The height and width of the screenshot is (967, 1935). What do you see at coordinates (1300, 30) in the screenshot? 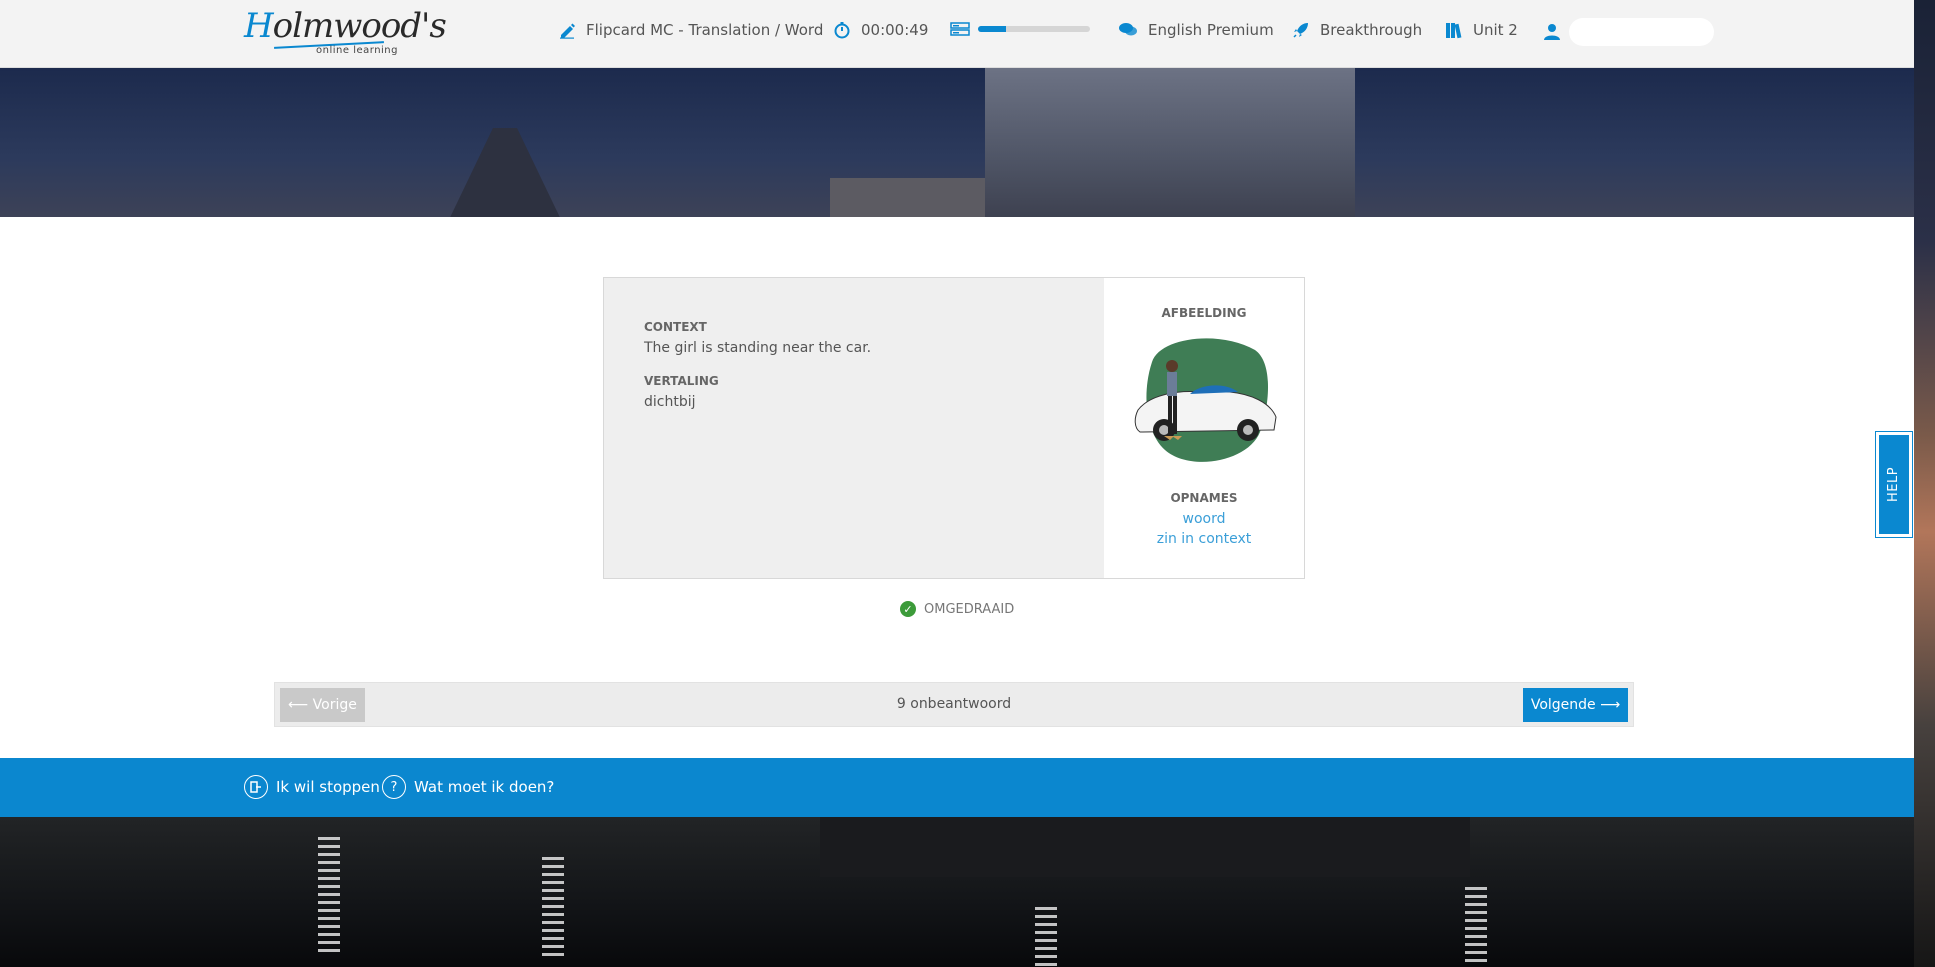
I see `rocket-icon` at bounding box center [1300, 30].